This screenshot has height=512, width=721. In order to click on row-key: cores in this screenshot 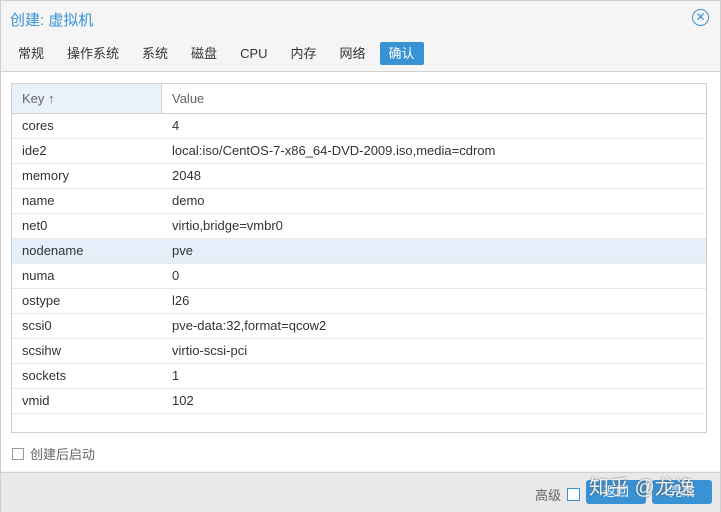, I will do `click(38, 125)`.